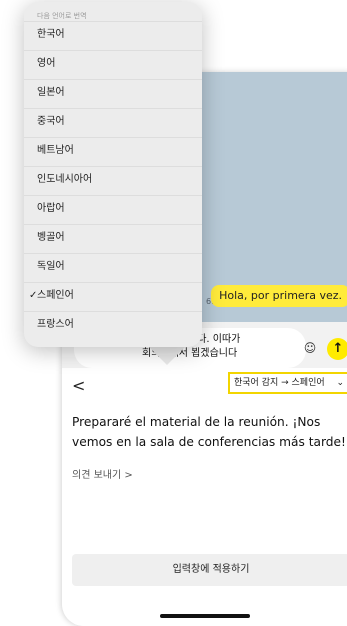 The height and width of the screenshot is (626, 347). What do you see at coordinates (113, 62) in the screenshot?
I see `menu-item-english: 영어` at bounding box center [113, 62].